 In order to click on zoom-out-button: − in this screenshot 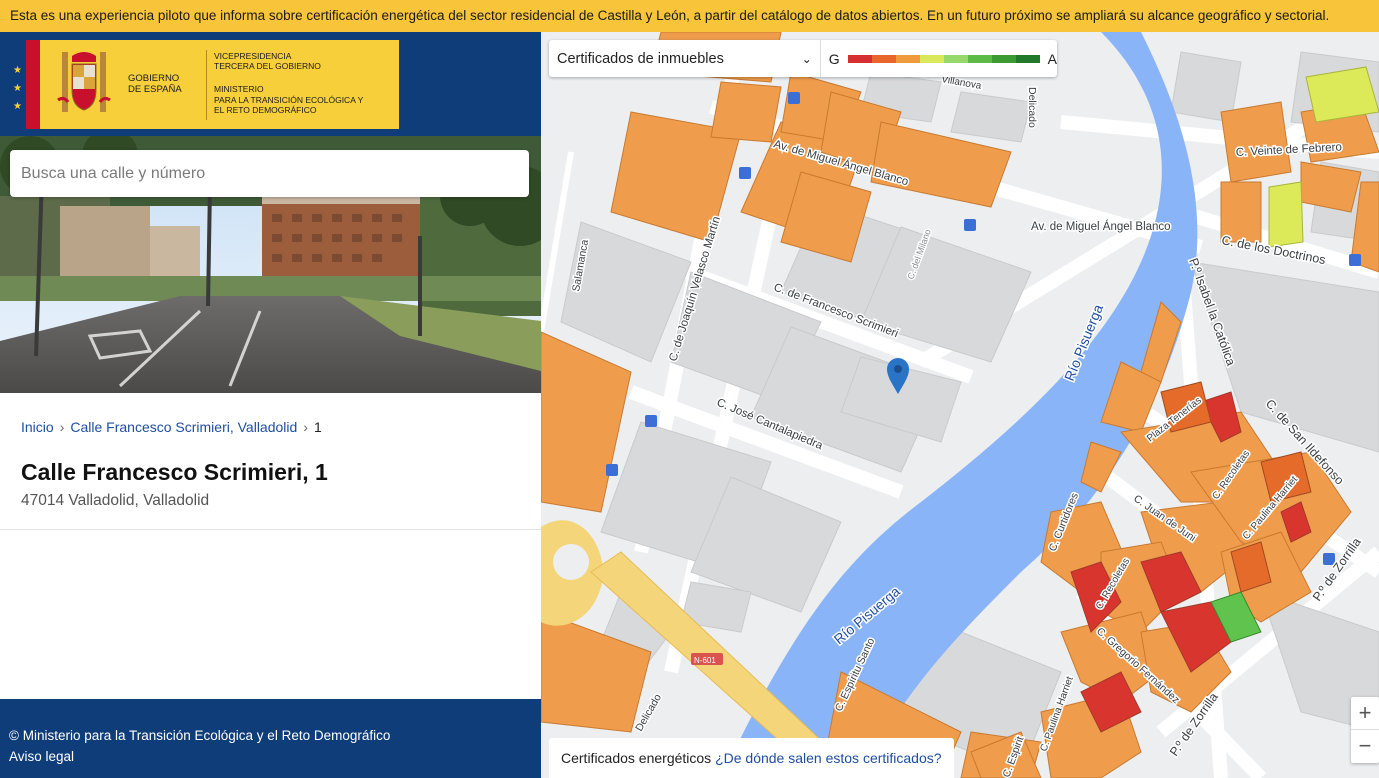, I will do `click(1365, 746)`.